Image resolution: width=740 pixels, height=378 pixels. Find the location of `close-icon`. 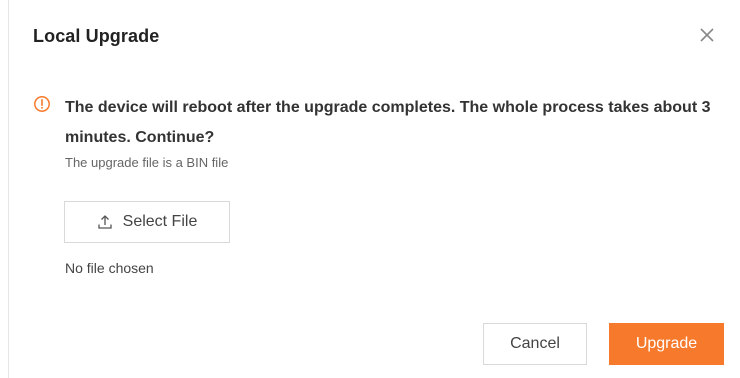

close-icon is located at coordinates (707, 35).